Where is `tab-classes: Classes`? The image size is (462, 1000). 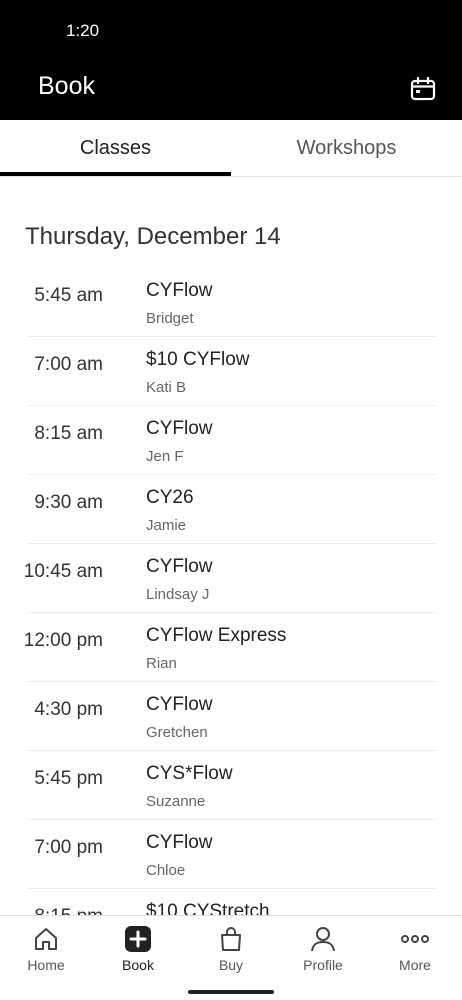 tab-classes: Classes is located at coordinates (115, 148).